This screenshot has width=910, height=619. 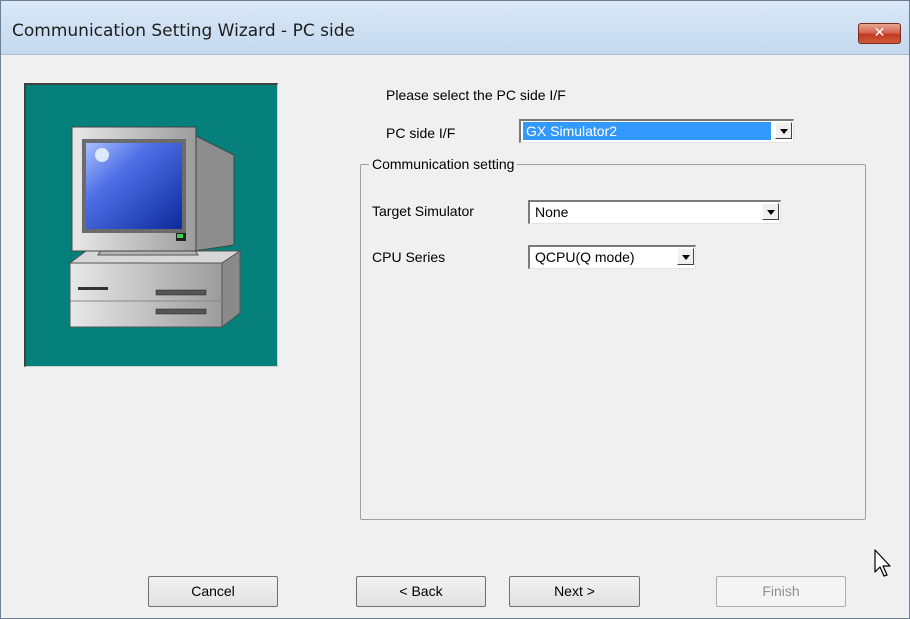 What do you see at coordinates (151, 225) in the screenshot?
I see `computer-monitor-icon` at bounding box center [151, 225].